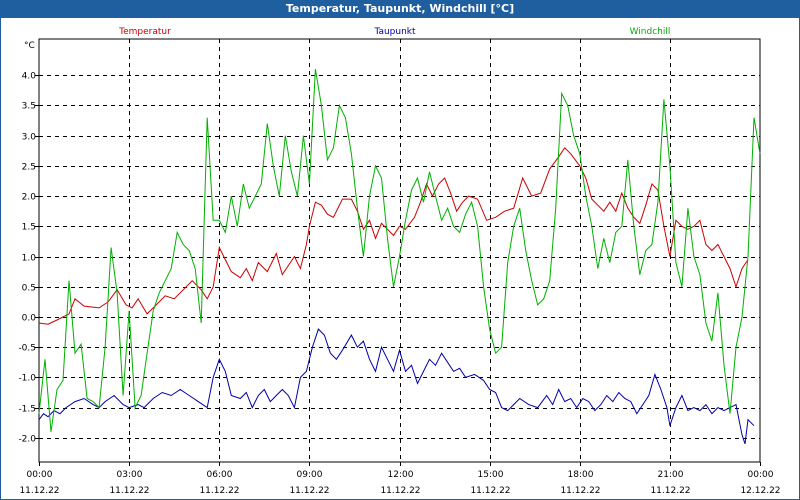 This screenshot has height=500, width=800. Describe the element at coordinates (29, 289) in the screenshot. I see `y-tick-label: 0.5` at that location.